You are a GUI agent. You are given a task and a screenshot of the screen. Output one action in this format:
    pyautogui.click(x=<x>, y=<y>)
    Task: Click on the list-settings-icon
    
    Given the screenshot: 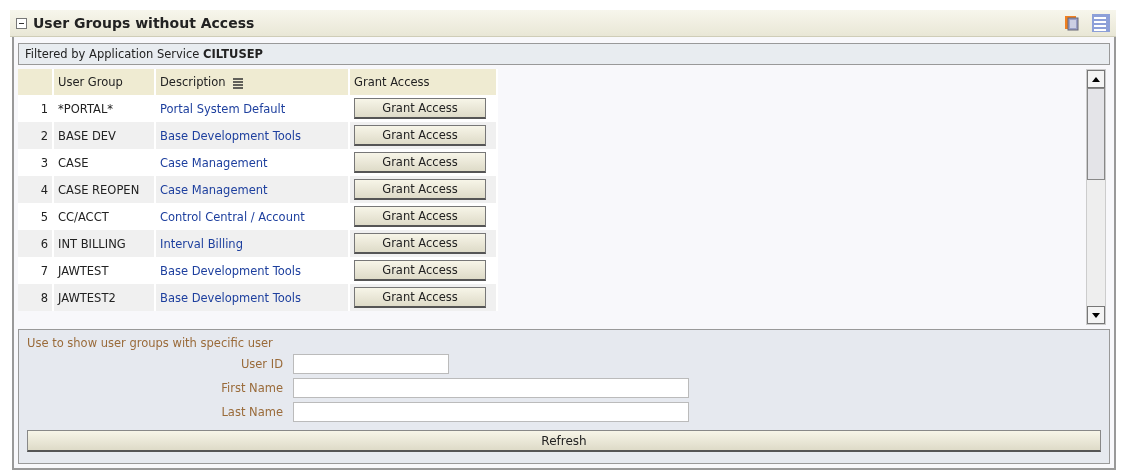 What is the action you would take?
    pyautogui.click(x=1101, y=23)
    